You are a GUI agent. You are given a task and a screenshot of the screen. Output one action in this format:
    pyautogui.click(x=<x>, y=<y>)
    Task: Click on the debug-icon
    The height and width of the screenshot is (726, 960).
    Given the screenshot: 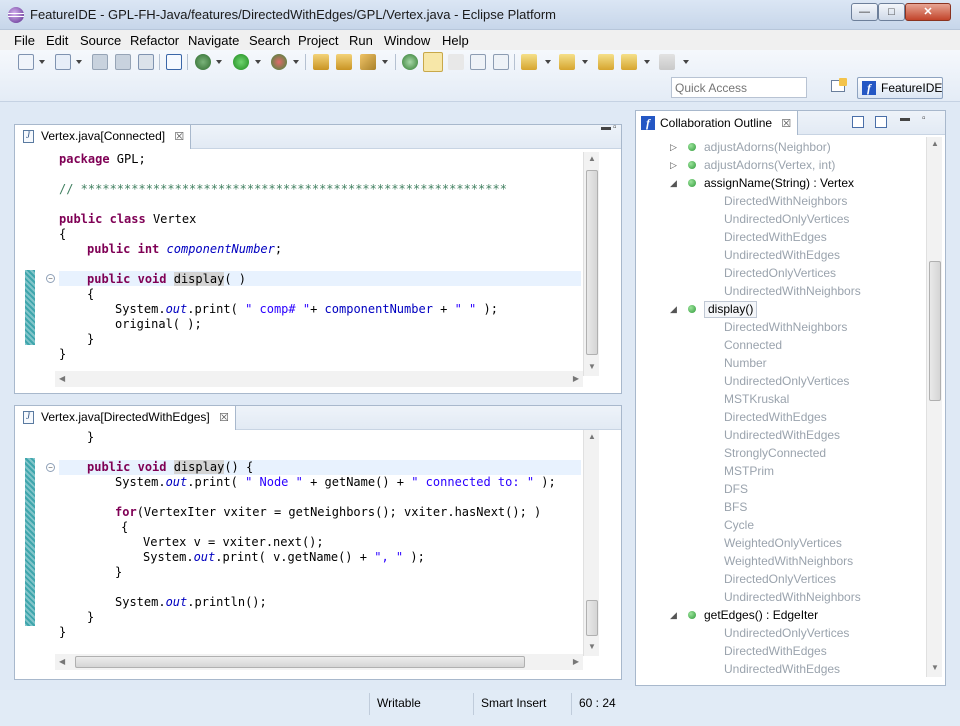 What is the action you would take?
    pyautogui.click(x=203, y=62)
    